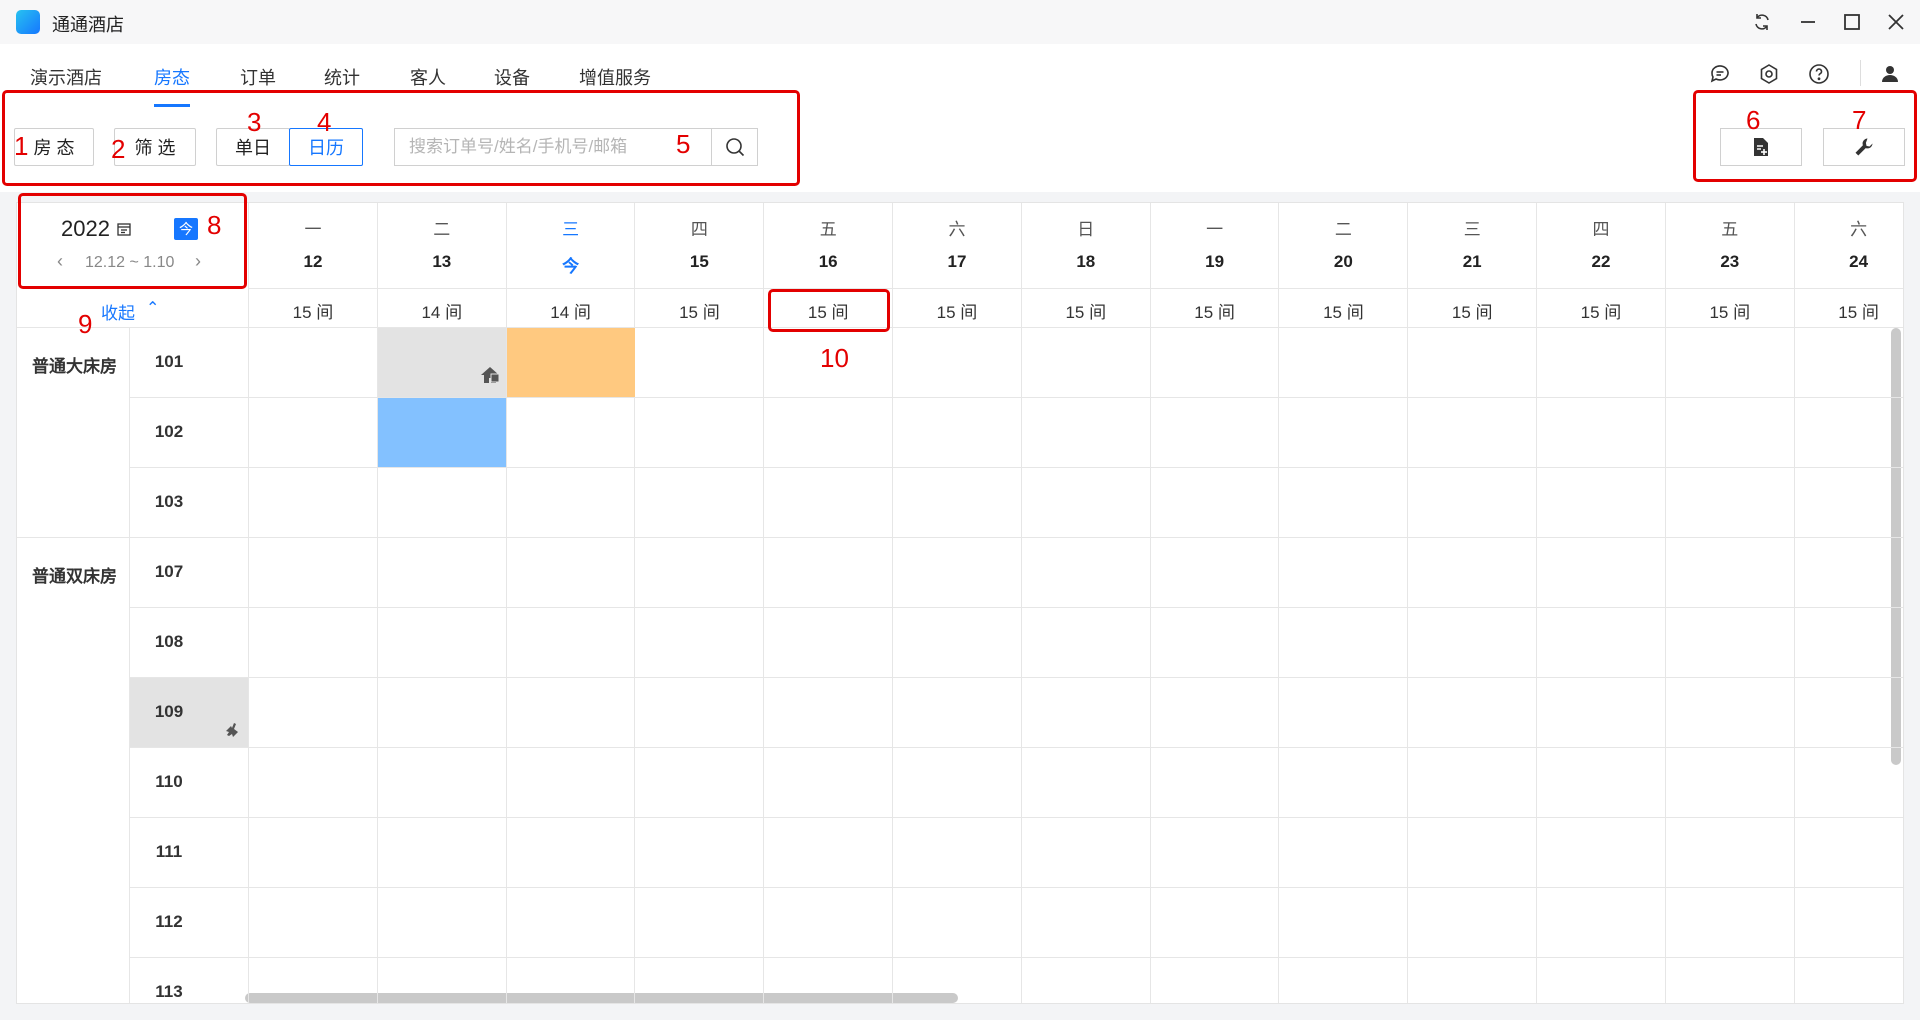 This screenshot has height=1020, width=1920. I want to click on tab-orders: 订单, so click(258, 77).